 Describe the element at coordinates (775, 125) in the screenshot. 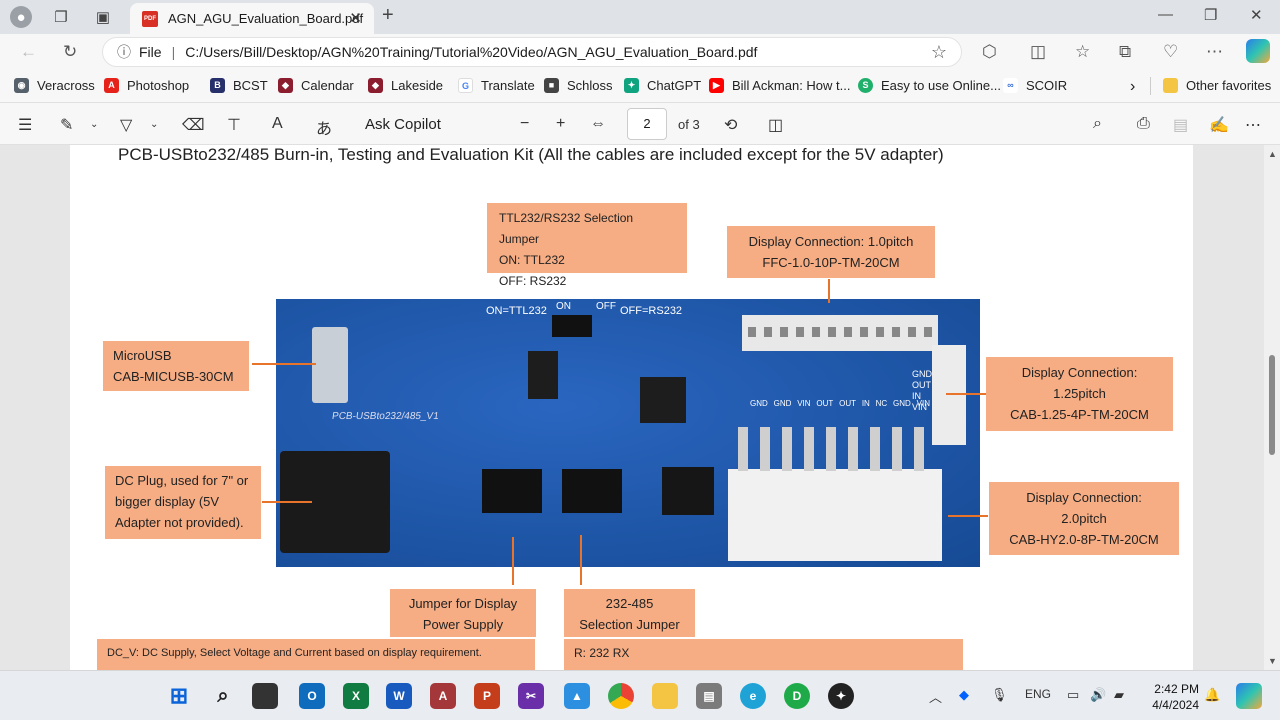

I see `page-view-icon: ◫` at that location.